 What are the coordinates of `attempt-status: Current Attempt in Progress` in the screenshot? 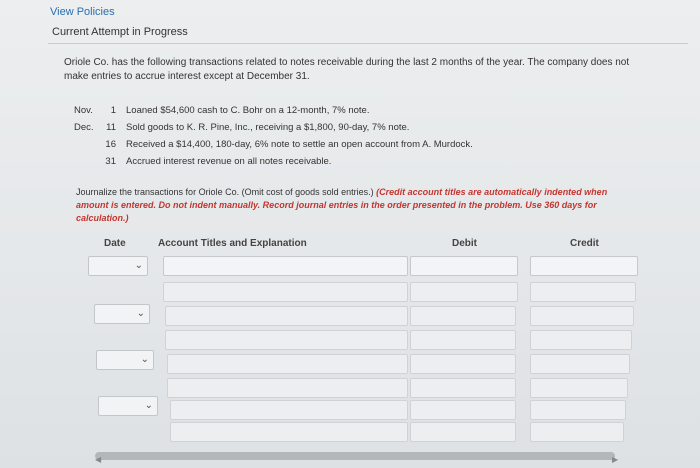 It's located at (120, 32).